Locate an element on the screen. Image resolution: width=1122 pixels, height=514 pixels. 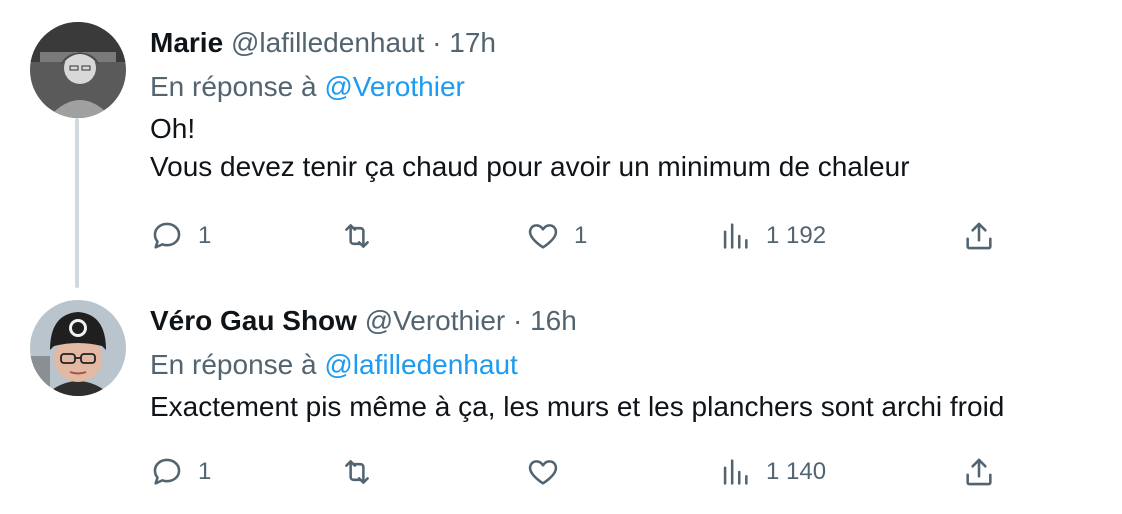
author-handle: @lafilledenhaut is located at coordinates (327, 42).